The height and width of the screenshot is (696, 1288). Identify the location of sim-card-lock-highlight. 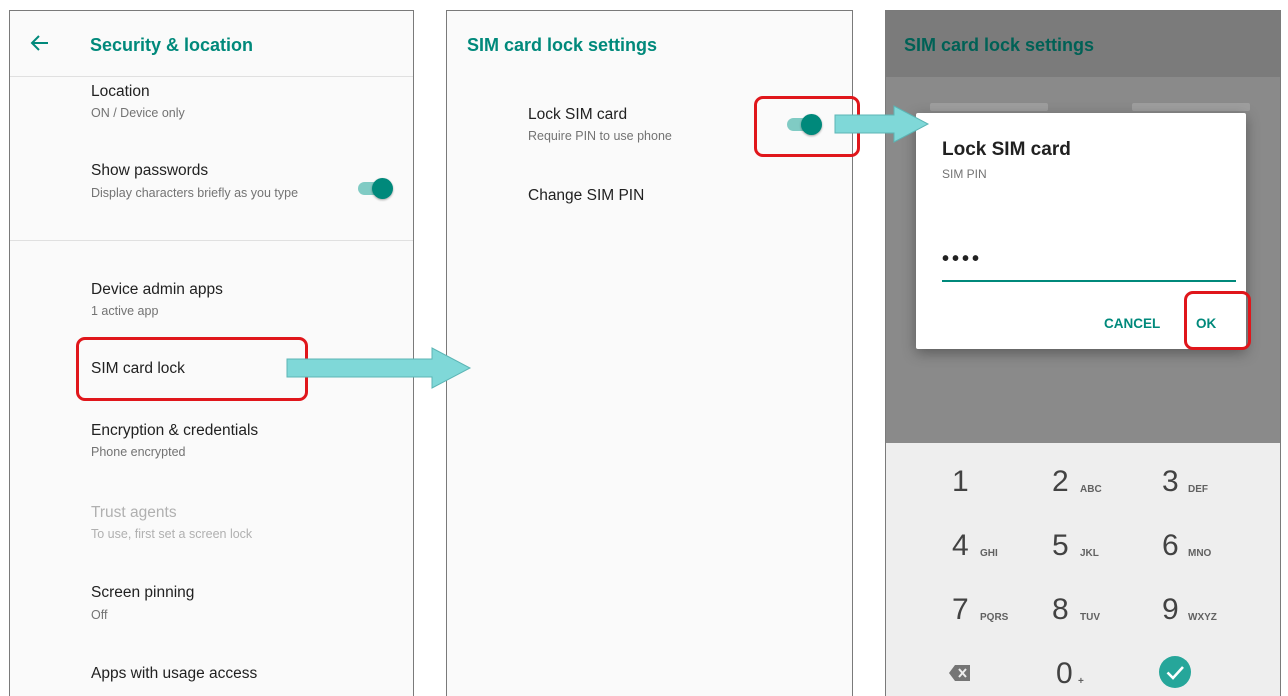
(192, 369).